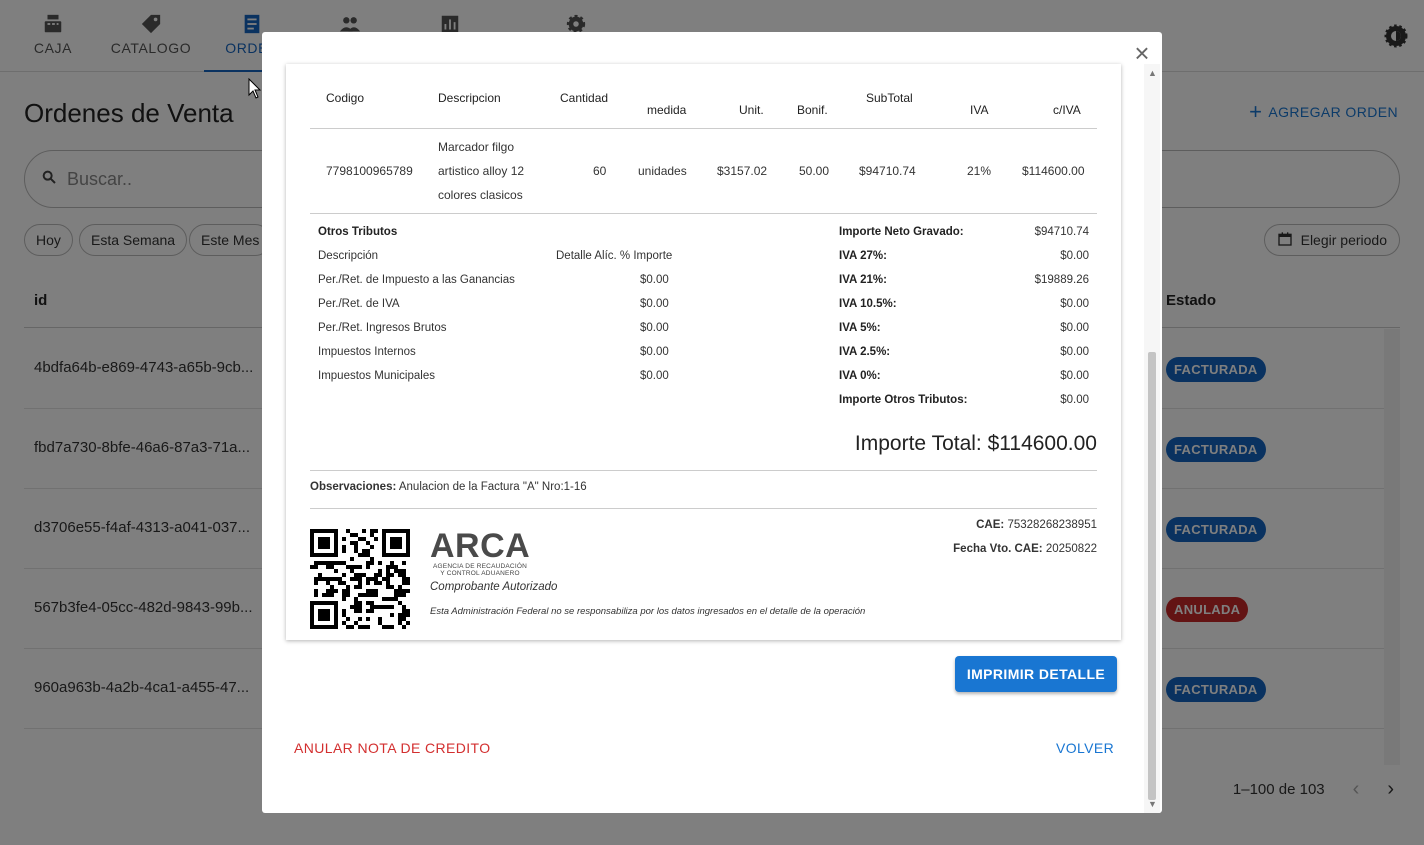 The image size is (1424, 845). Describe the element at coordinates (480, 573) in the screenshot. I see `arca-logo-subtitle: Y CONTROL ADUANERO` at that location.